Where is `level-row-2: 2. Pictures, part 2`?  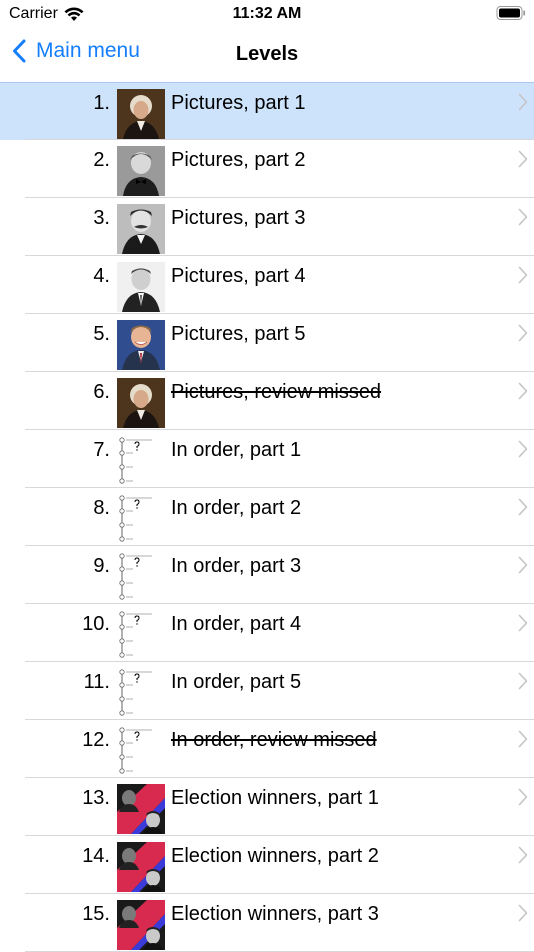 level-row-2: 2. Pictures, part 2 is located at coordinates (267, 169).